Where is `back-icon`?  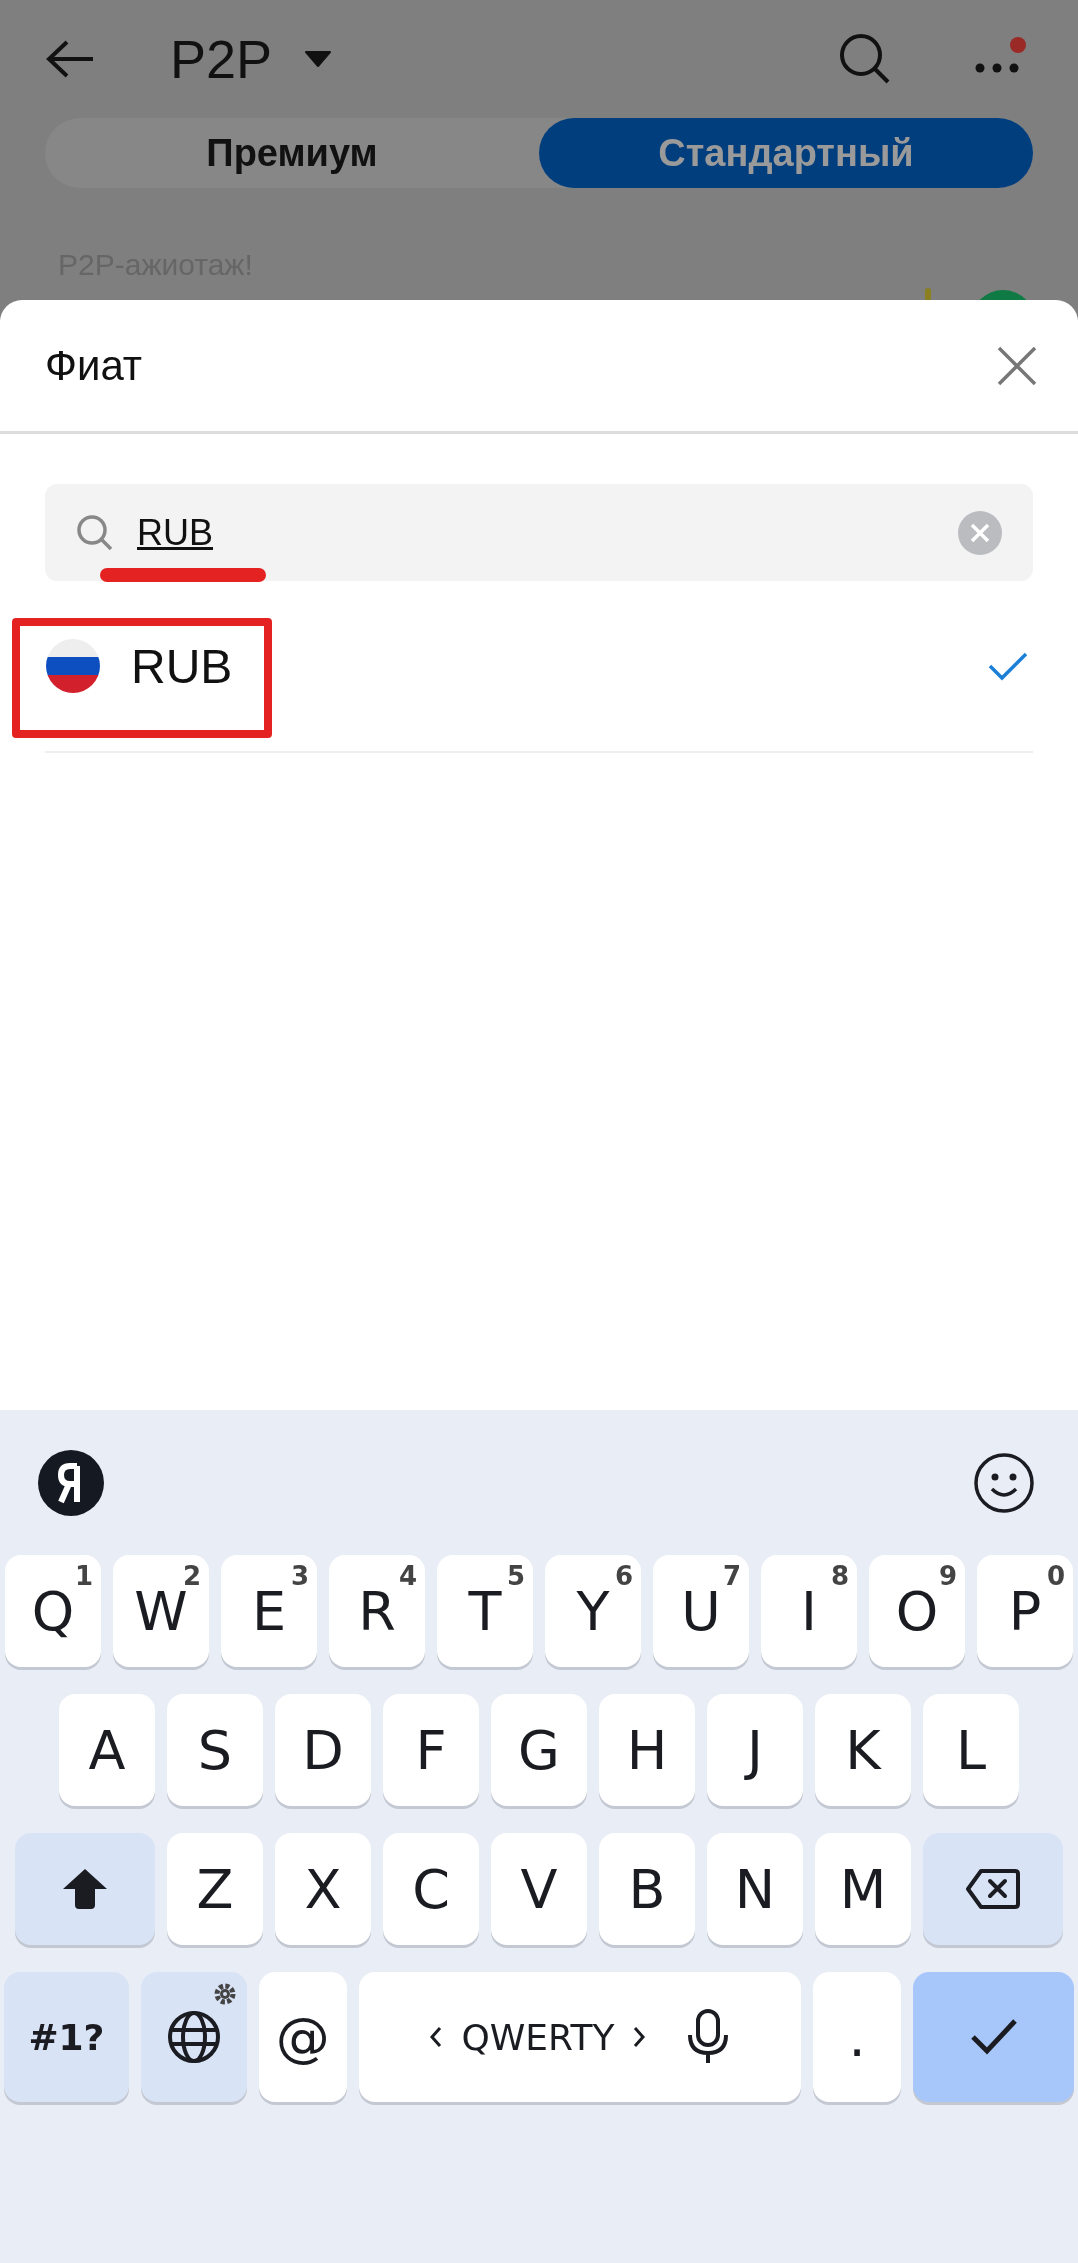
back-icon is located at coordinates (70, 59).